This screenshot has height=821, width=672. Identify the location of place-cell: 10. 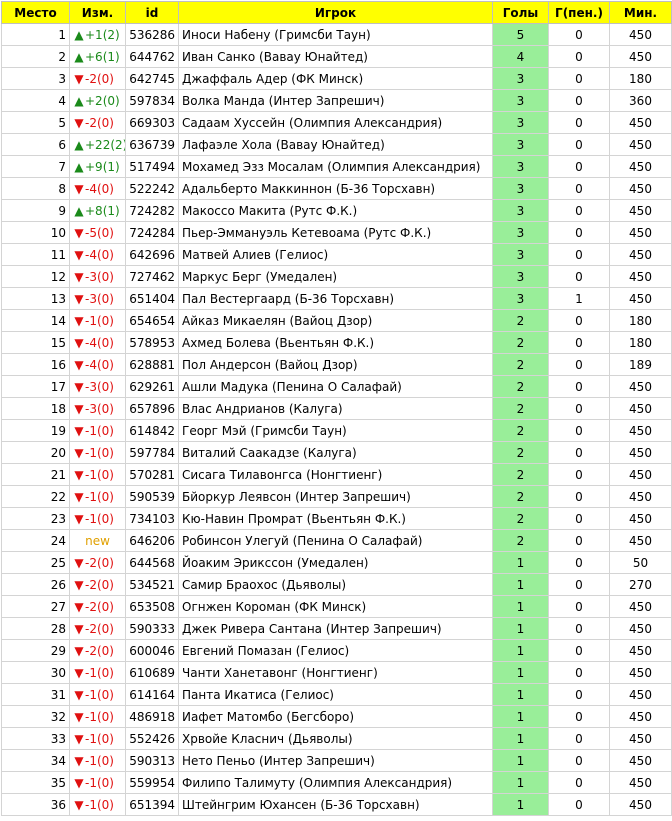
(35, 232).